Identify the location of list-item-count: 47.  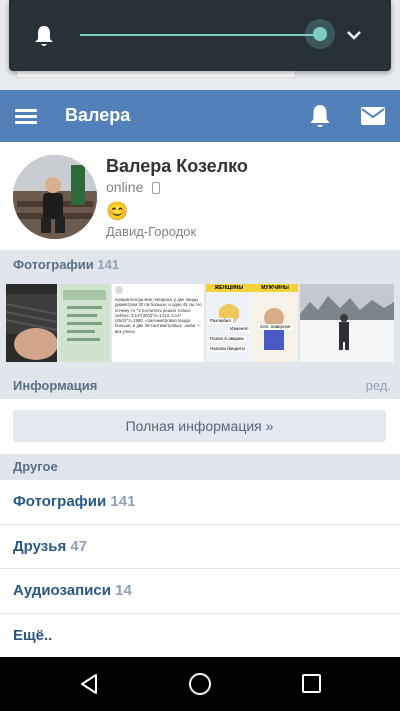
(79, 546).